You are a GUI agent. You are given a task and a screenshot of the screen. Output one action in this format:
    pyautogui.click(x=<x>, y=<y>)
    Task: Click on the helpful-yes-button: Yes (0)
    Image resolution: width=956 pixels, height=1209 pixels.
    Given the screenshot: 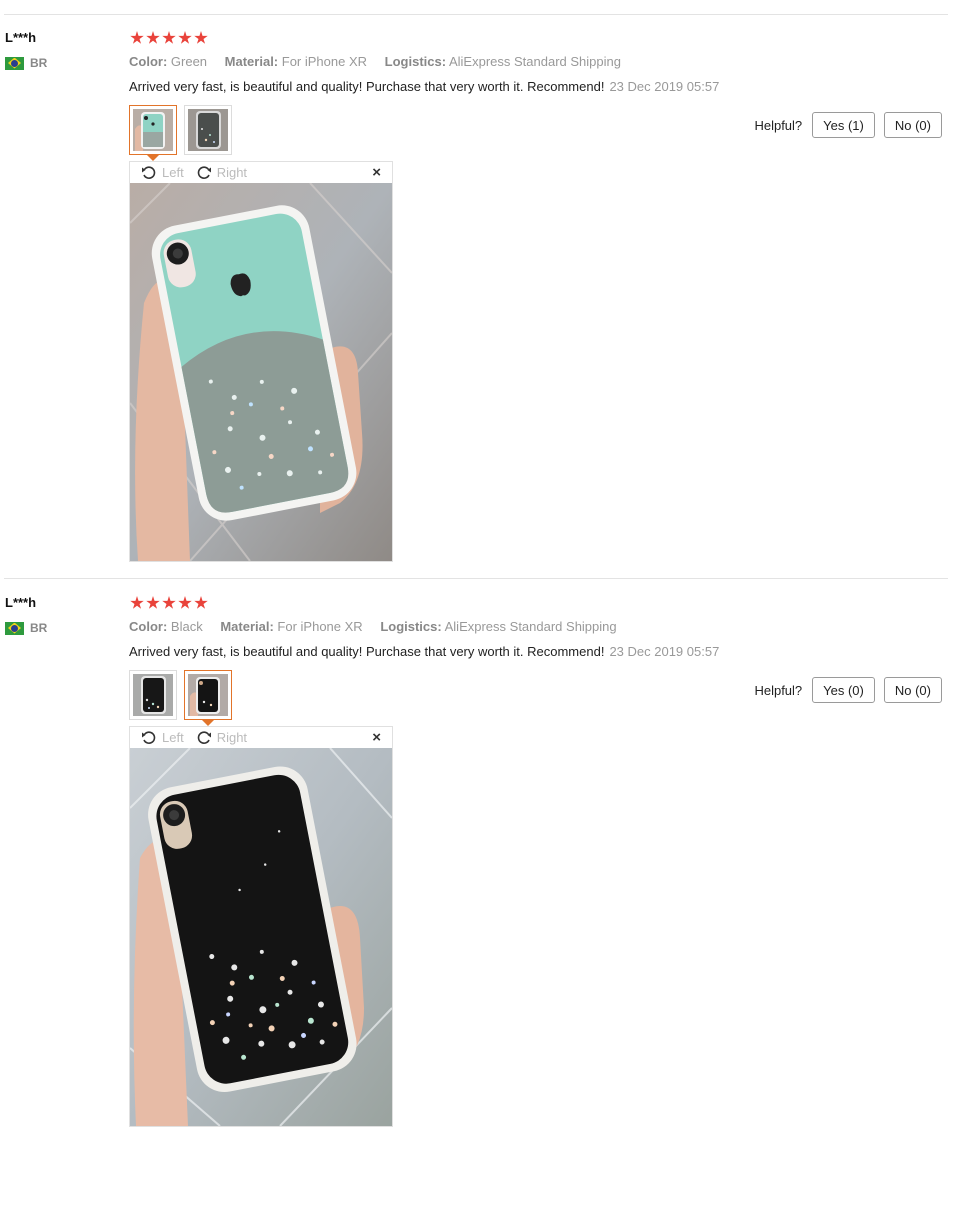 What is the action you would take?
    pyautogui.click(x=843, y=690)
    